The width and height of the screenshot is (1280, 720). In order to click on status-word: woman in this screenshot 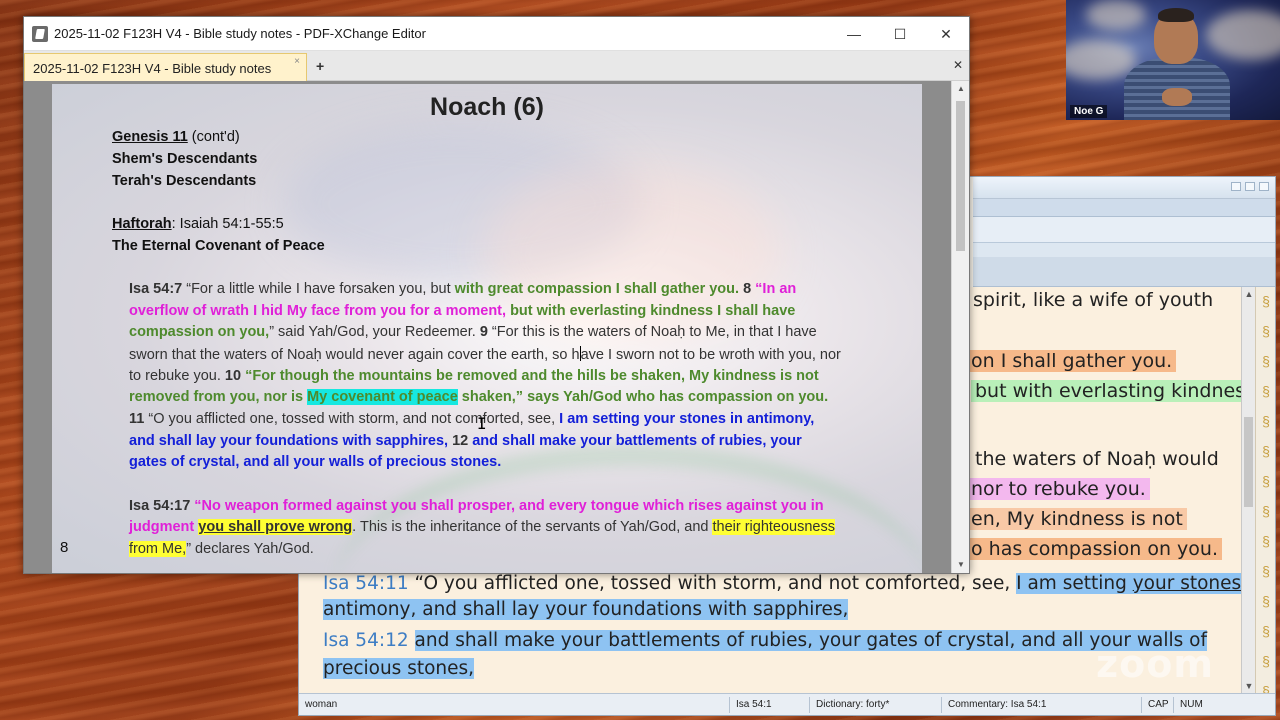, I will do `click(321, 704)`.